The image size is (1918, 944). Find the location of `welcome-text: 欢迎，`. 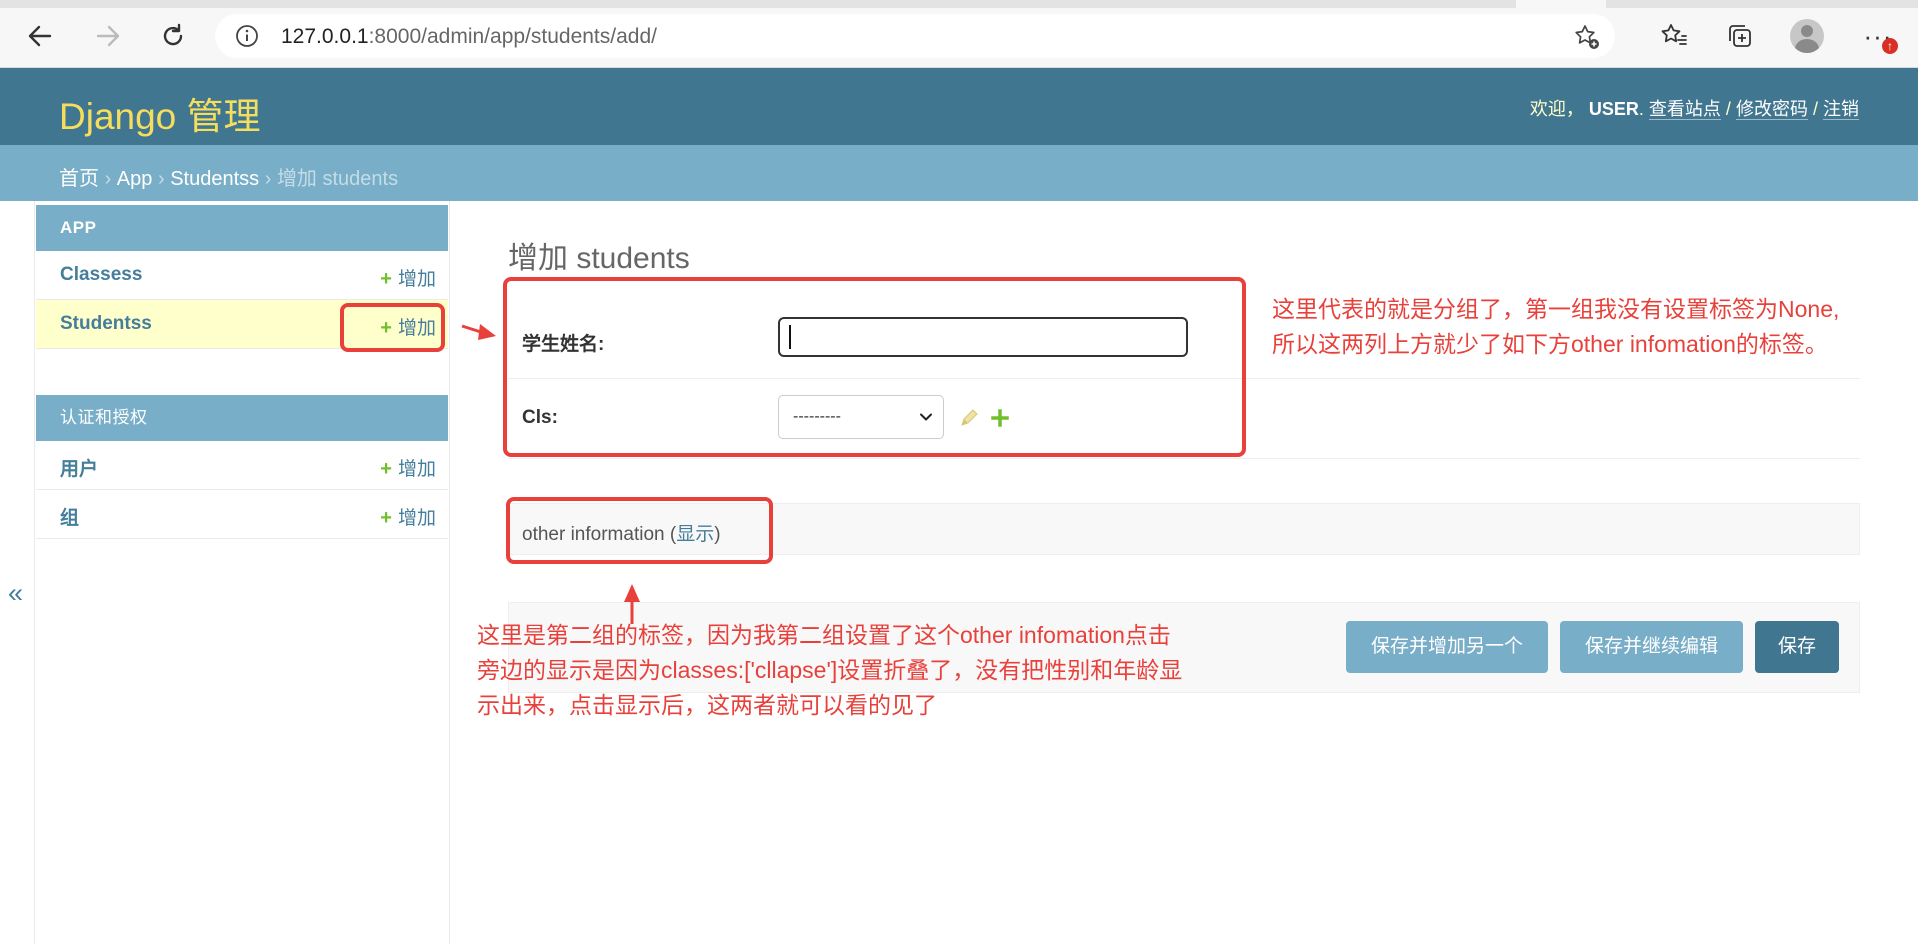

welcome-text: 欢迎， is located at coordinates (1556, 109).